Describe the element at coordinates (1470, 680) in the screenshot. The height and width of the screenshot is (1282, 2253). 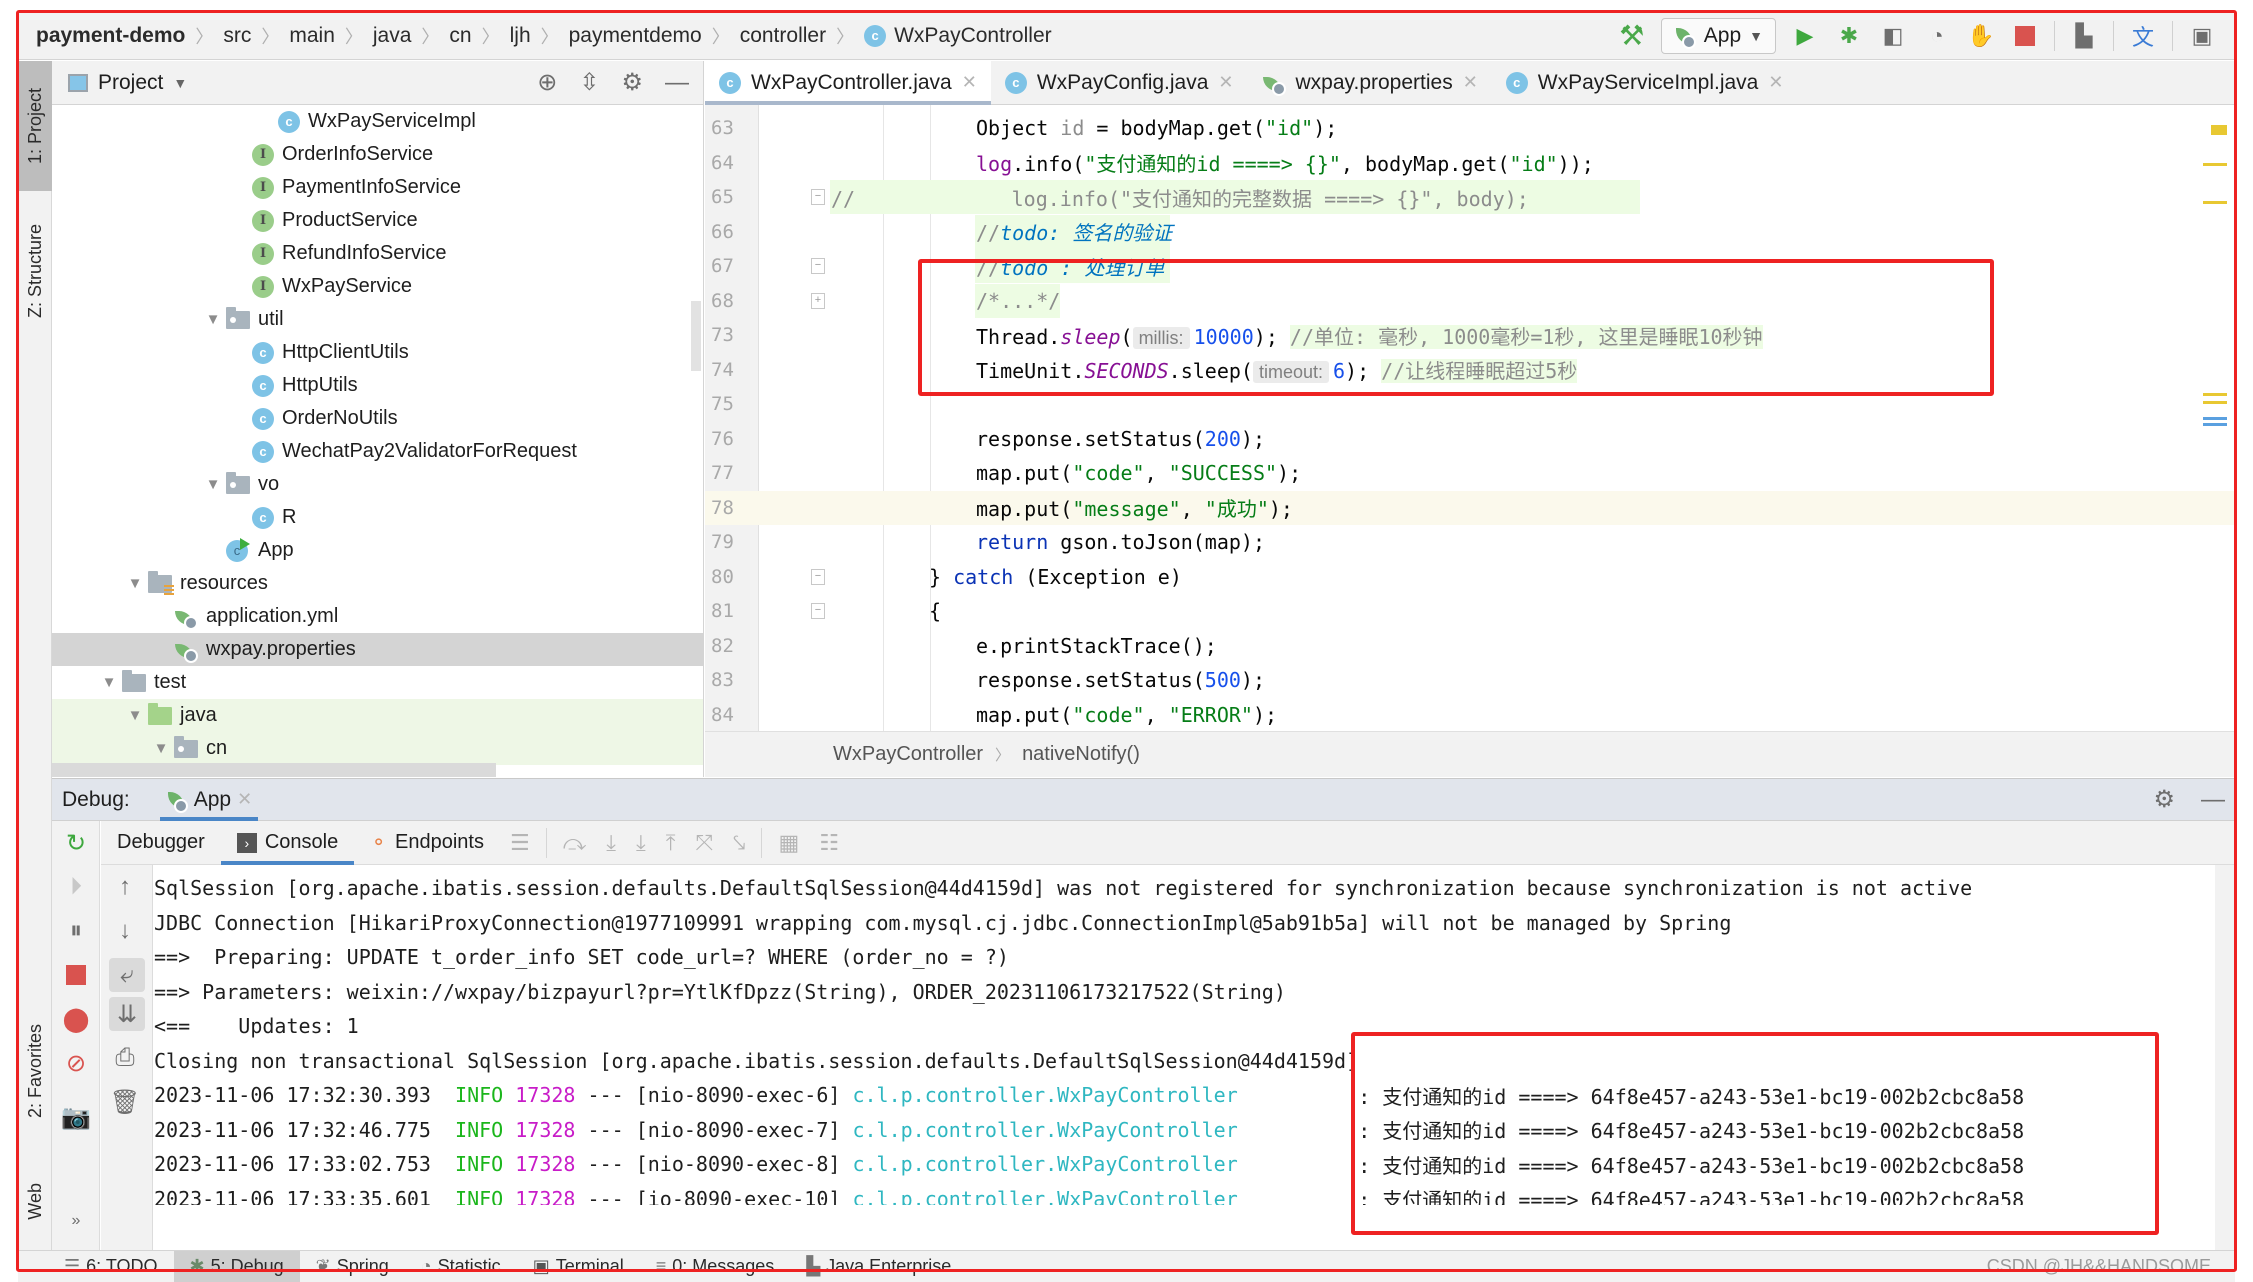
I see `code-line: 83 response.setStatus(500);` at that location.